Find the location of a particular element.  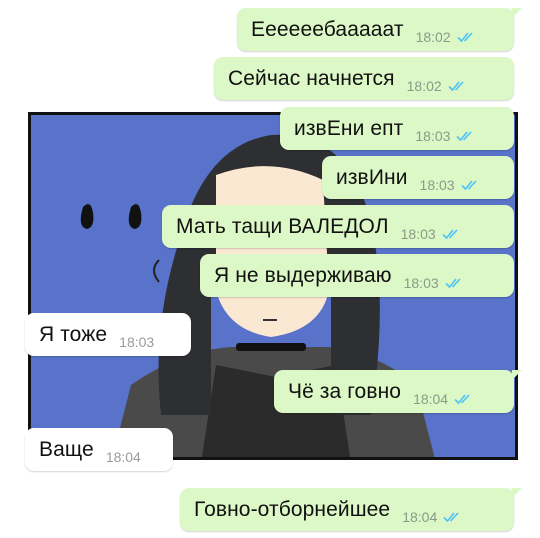

message-bubble-outgoing: Еееееебааааат 18:02 is located at coordinates (379, 29).